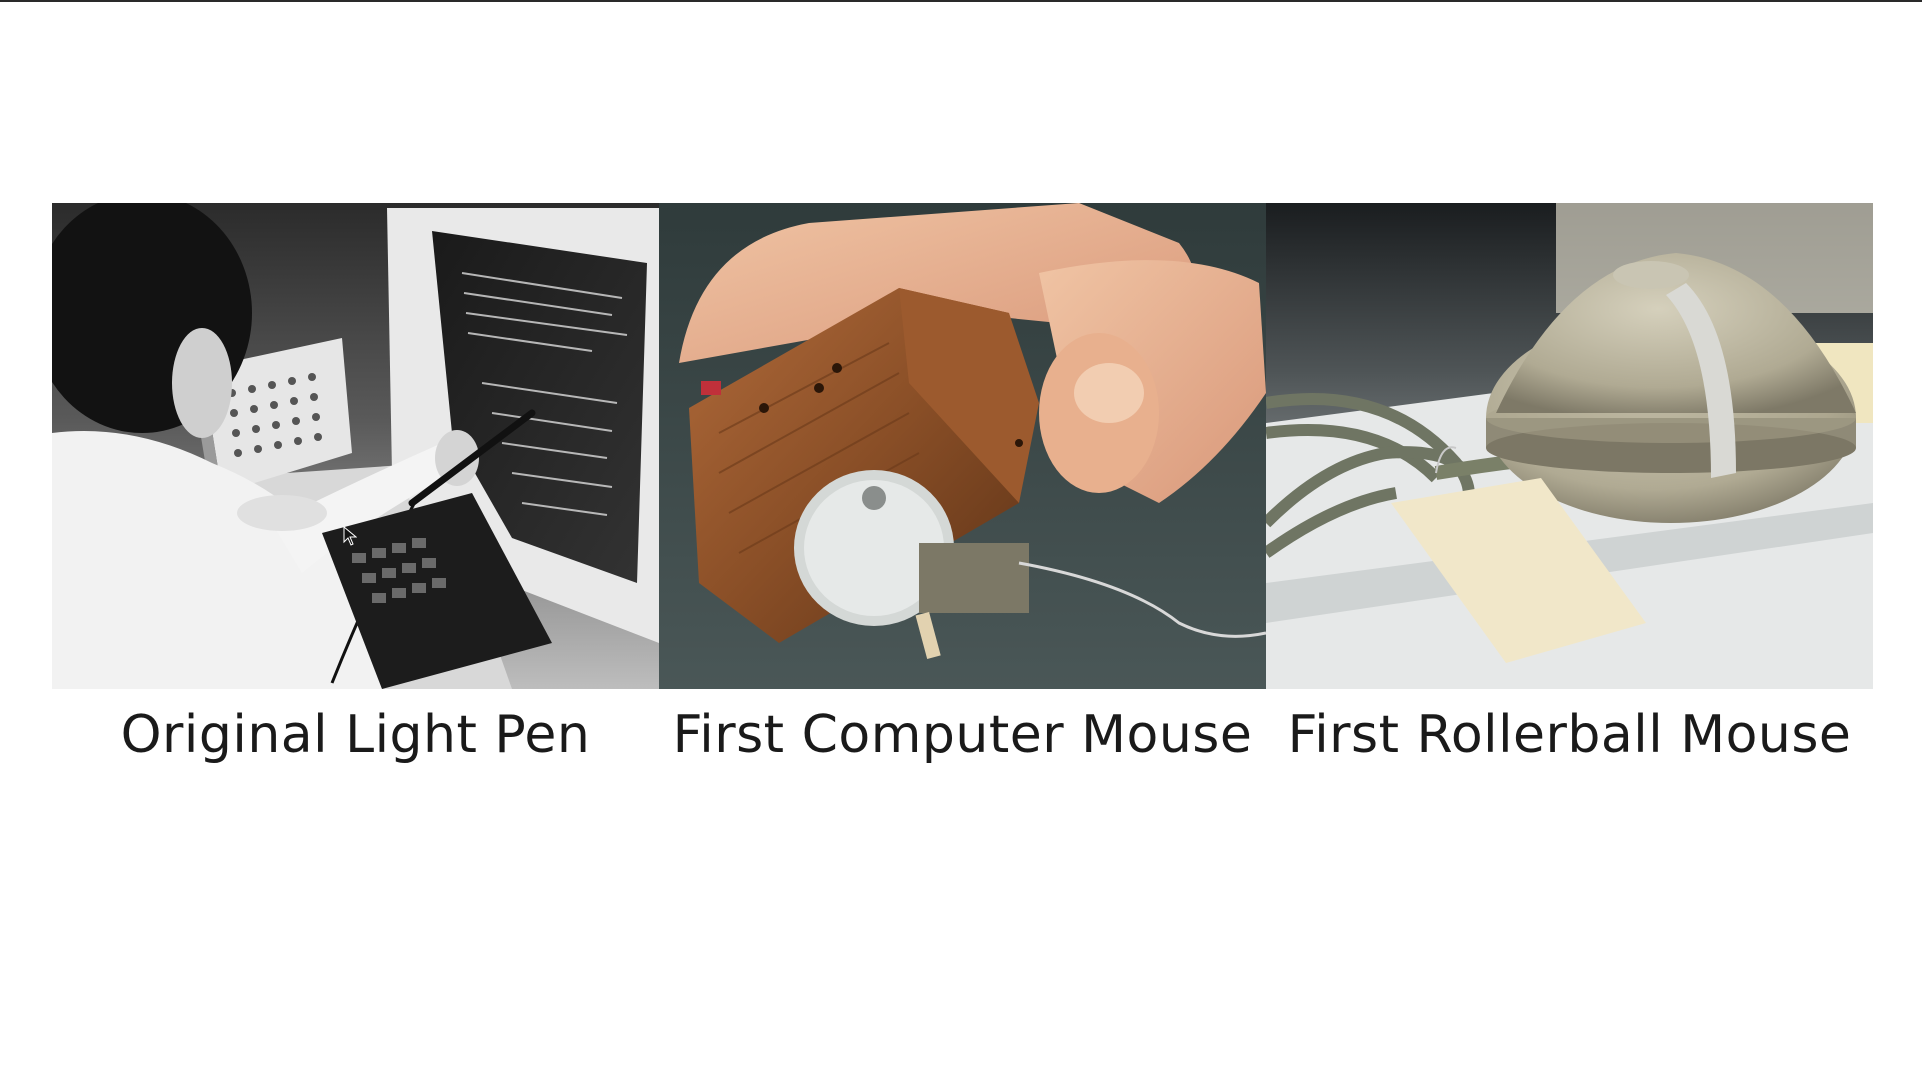  Describe the element at coordinates (1569, 446) in the screenshot. I see `rollerball-mouse-image` at that location.